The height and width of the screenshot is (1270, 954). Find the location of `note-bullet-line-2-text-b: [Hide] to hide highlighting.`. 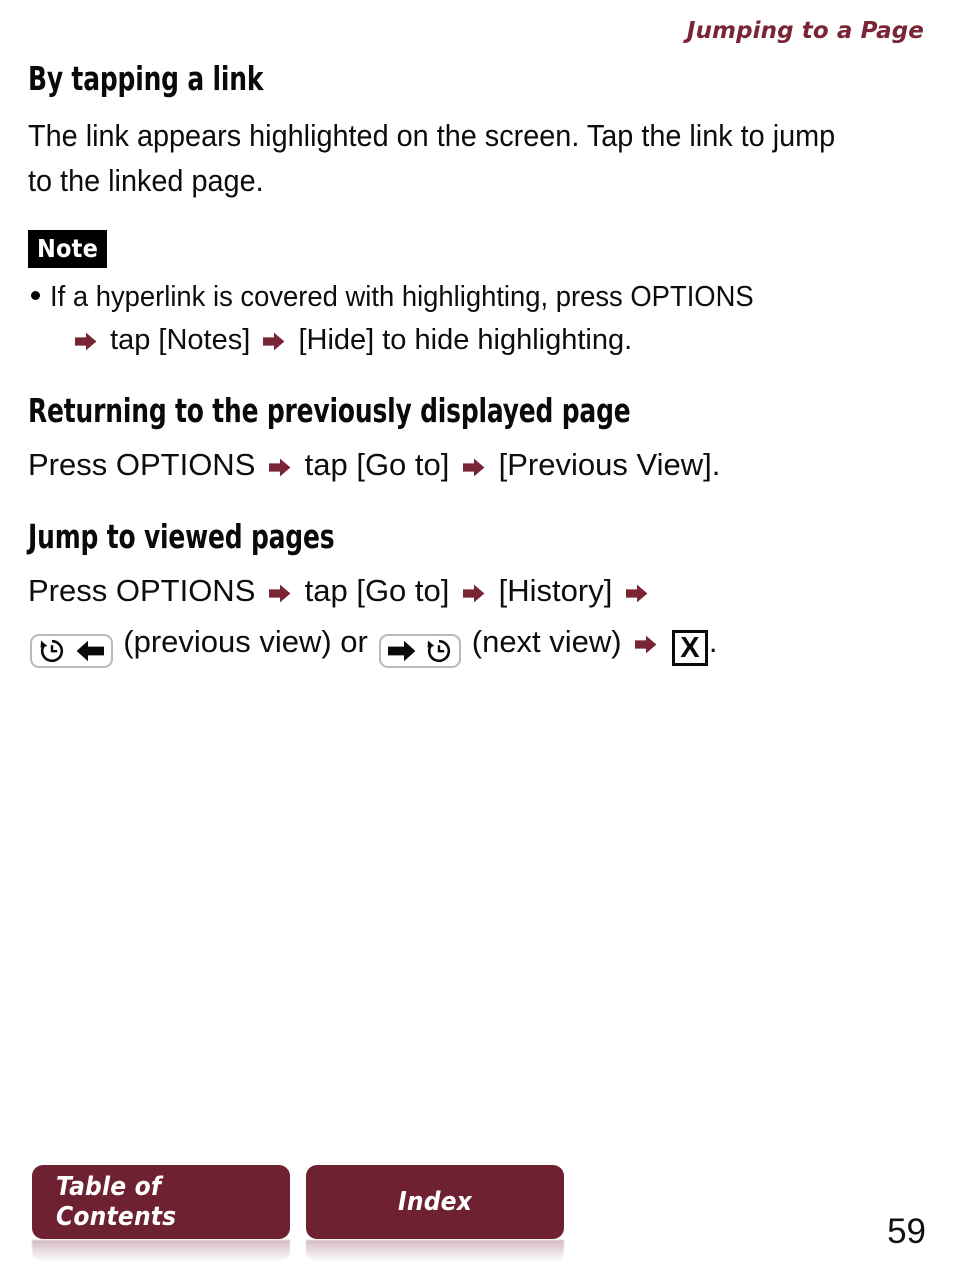

note-bullet-line-2-text-b: [Hide] to hide highlighting. is located at coordinates (465, 339).